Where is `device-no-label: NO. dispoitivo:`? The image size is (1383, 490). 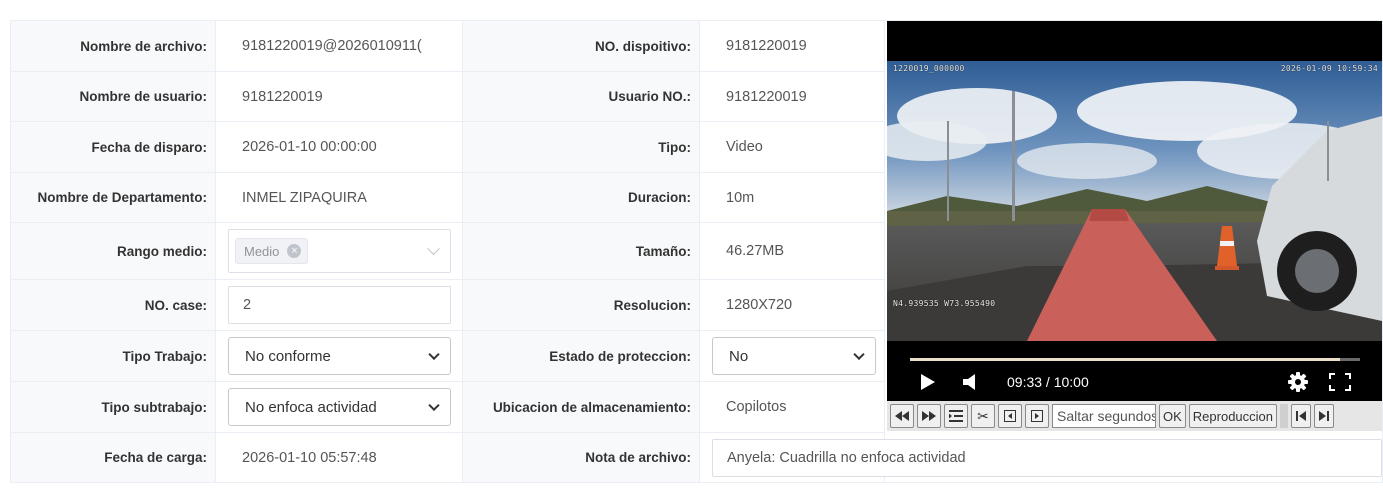 device-no-label: NO. dispoitivo: is located at coordinates (581, 46).